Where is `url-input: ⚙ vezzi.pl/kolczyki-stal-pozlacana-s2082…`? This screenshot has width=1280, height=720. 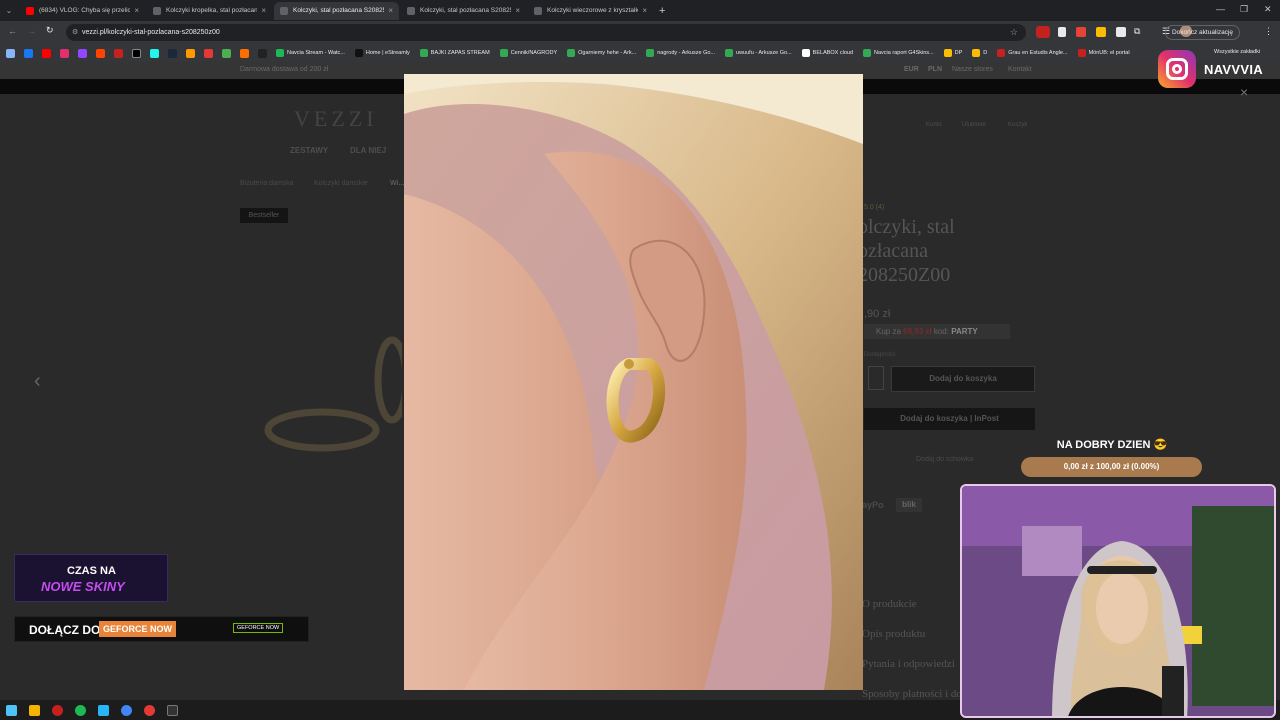 url-input: ⚙ vezzi.pl/kolczyki-stal-pozlacana-s2082… is located at coordinates (546, 32).